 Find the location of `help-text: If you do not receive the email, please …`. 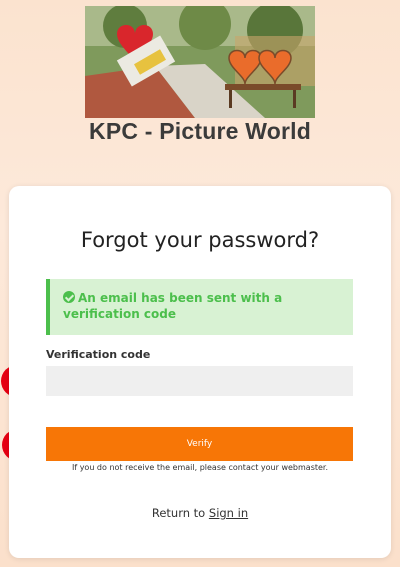

help-text: If you do not receive the email, please … is located at coordinates (200, 467).